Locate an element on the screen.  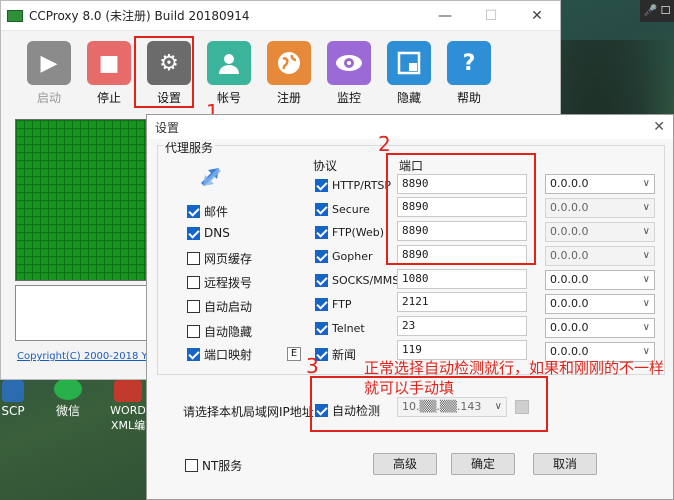
ftp-ip-select: 0.0.0.0 ∨ is located at coordinates (600, 304).